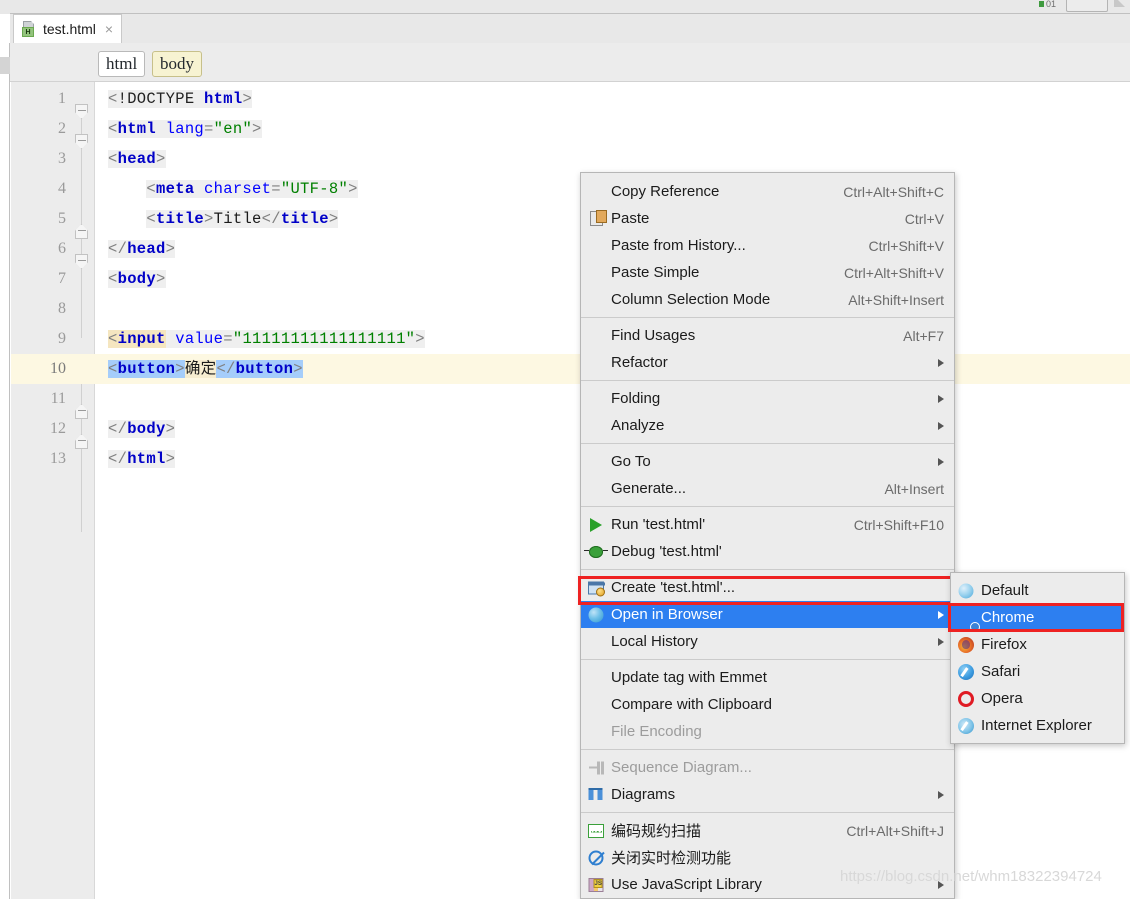  Describe the element at coordinates (896, 299) in the screenshot. I see `menu-item-shortcut: Alt+Shift+Insert` at that location.